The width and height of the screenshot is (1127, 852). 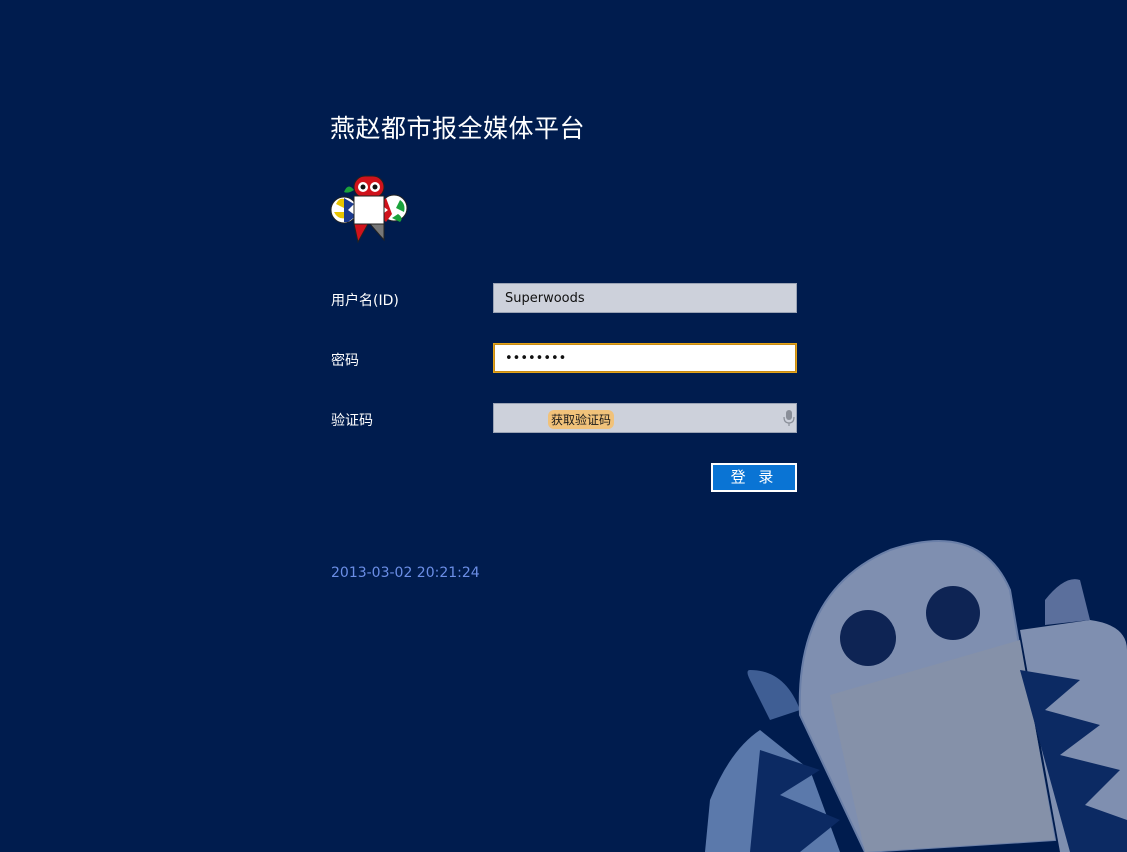 I want to click on microphone-icon, so click(x=789, y=418).